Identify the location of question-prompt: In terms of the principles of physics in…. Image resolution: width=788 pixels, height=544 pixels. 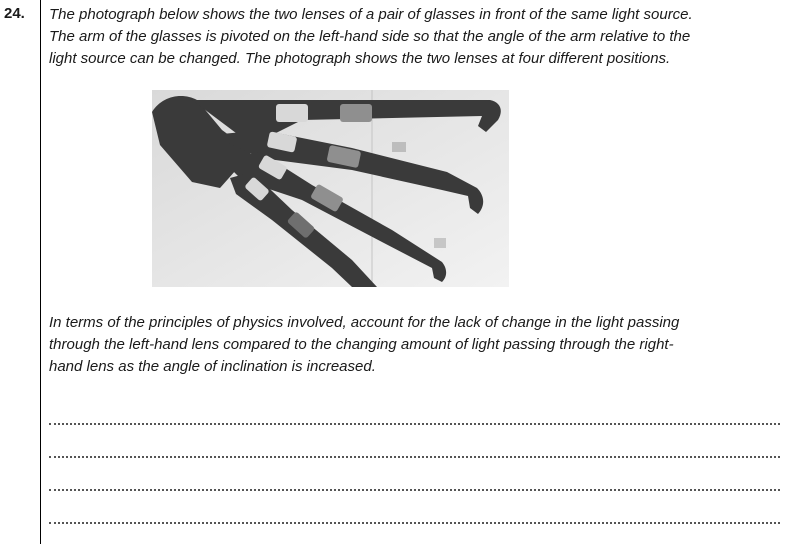
(414, 345).